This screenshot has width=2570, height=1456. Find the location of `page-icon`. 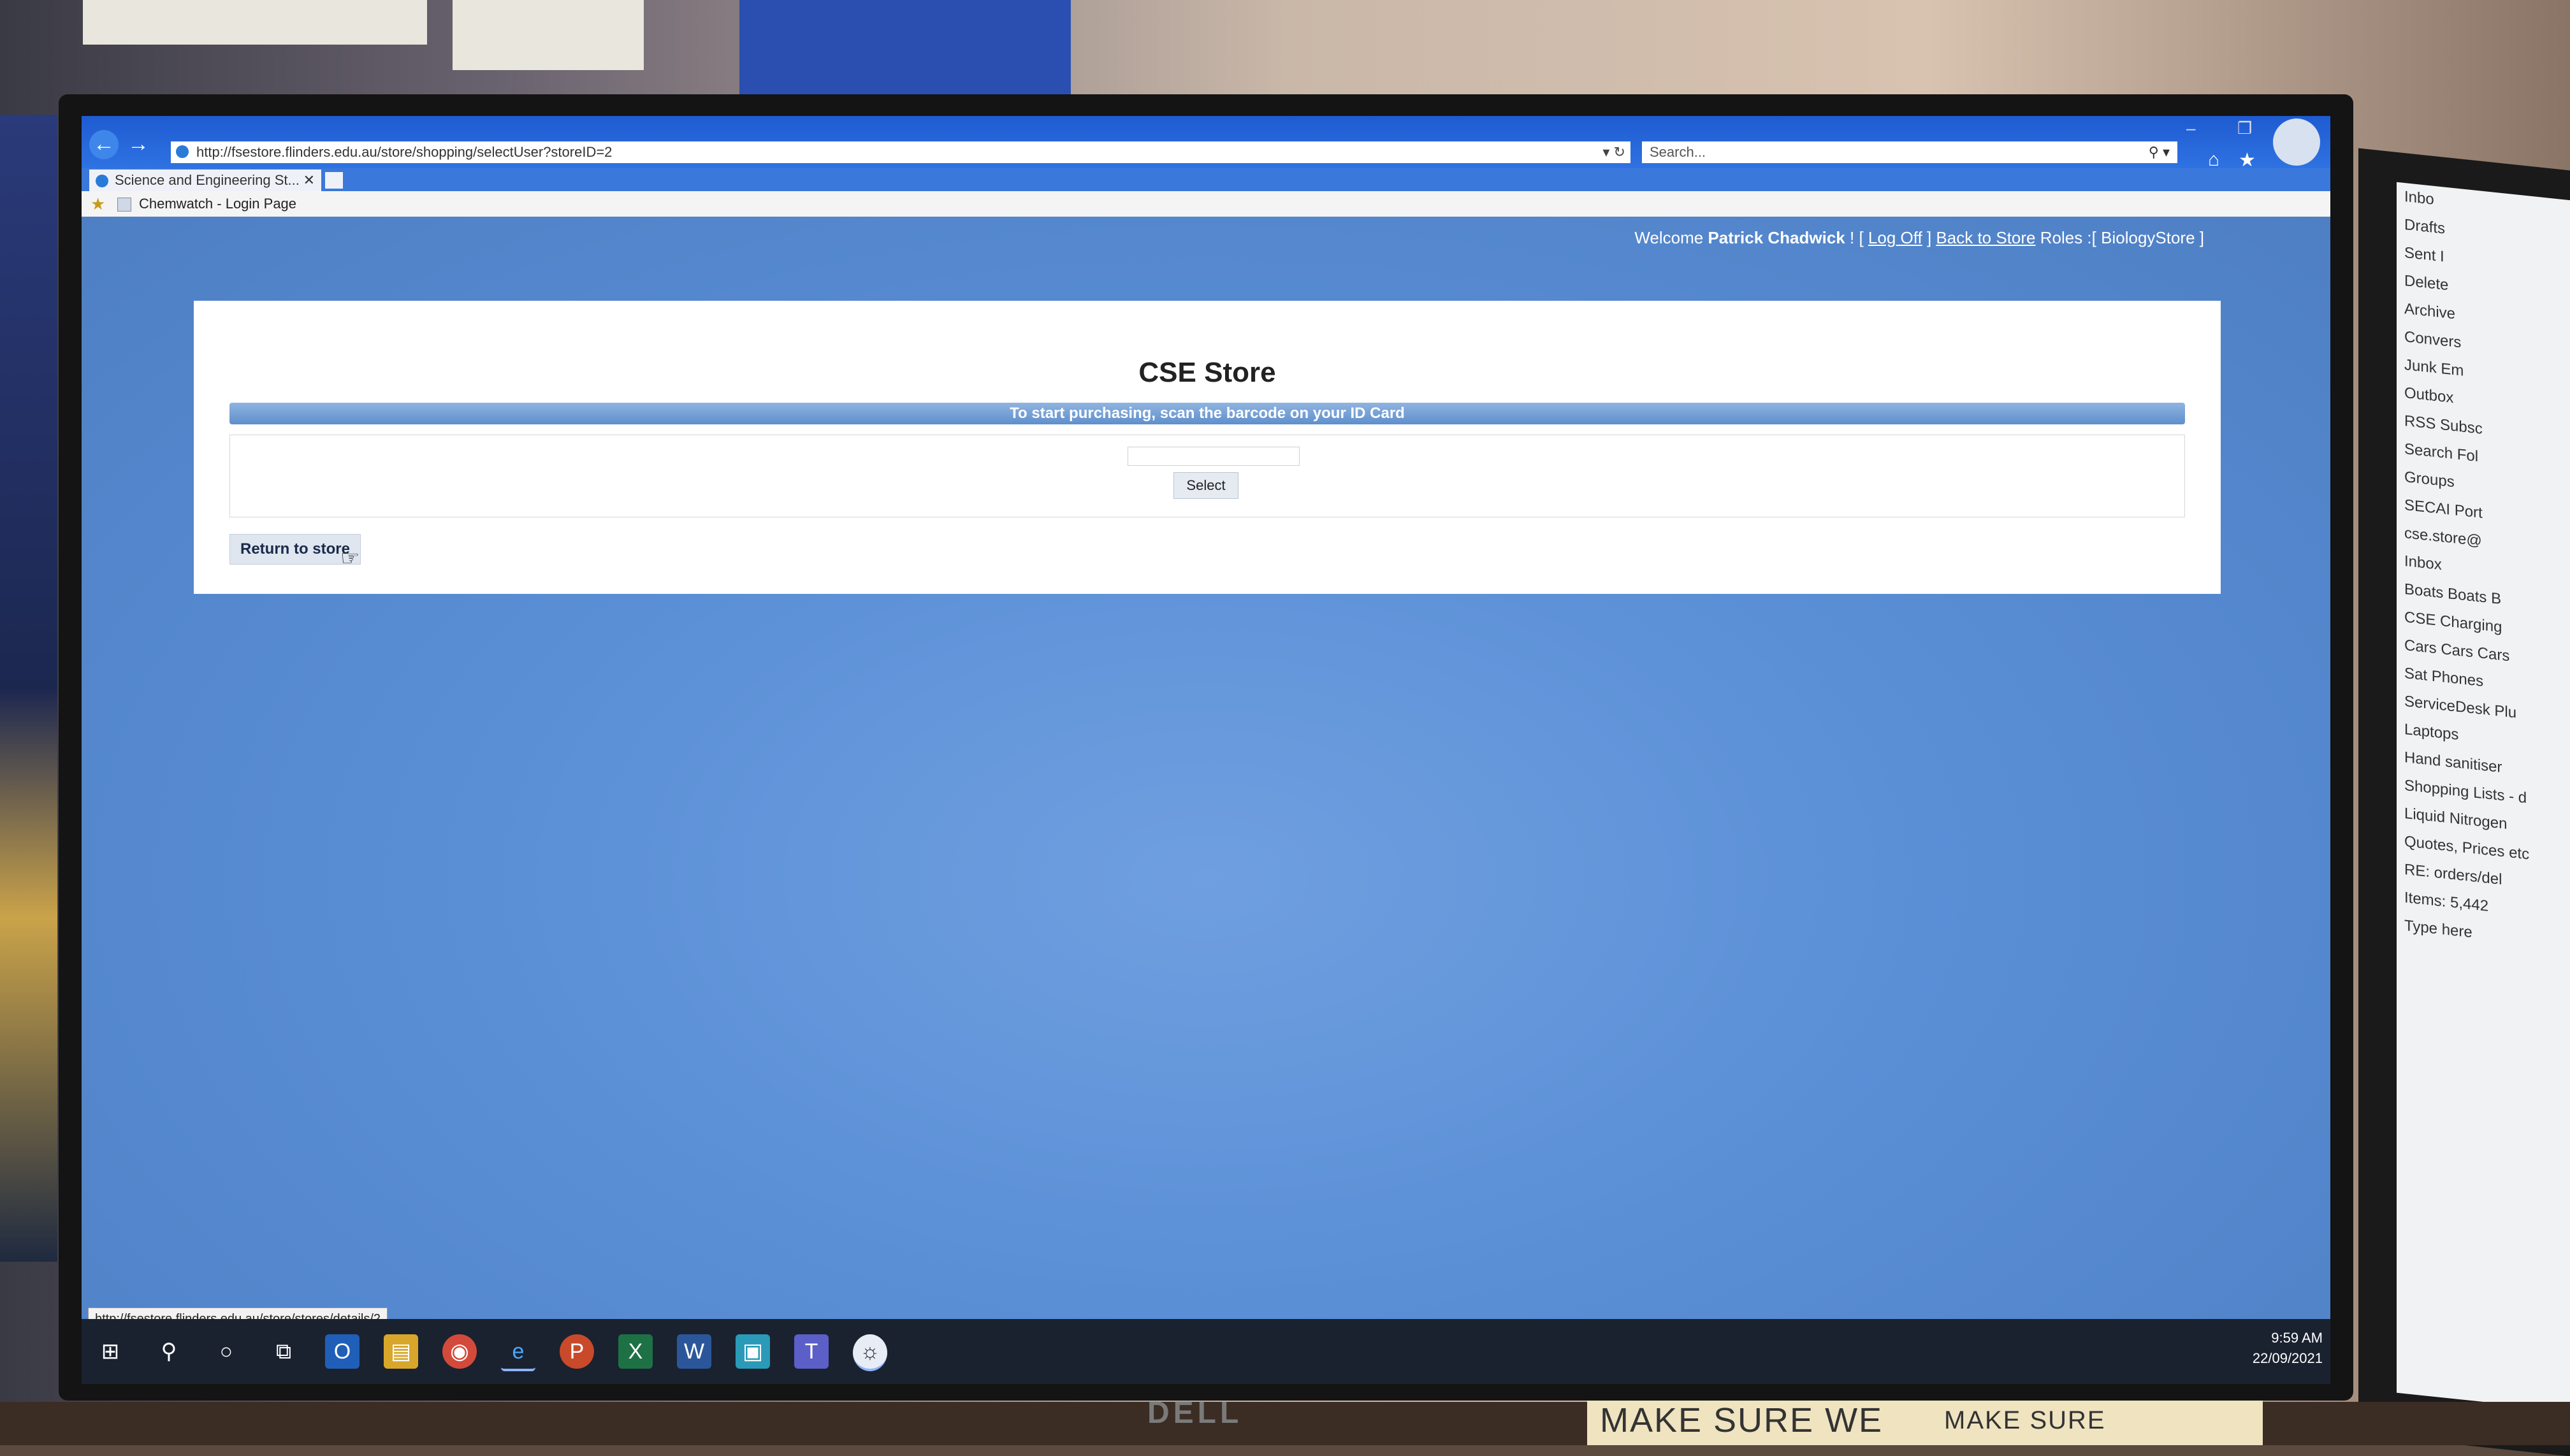

page-icon is located at coordinates (182, 151).